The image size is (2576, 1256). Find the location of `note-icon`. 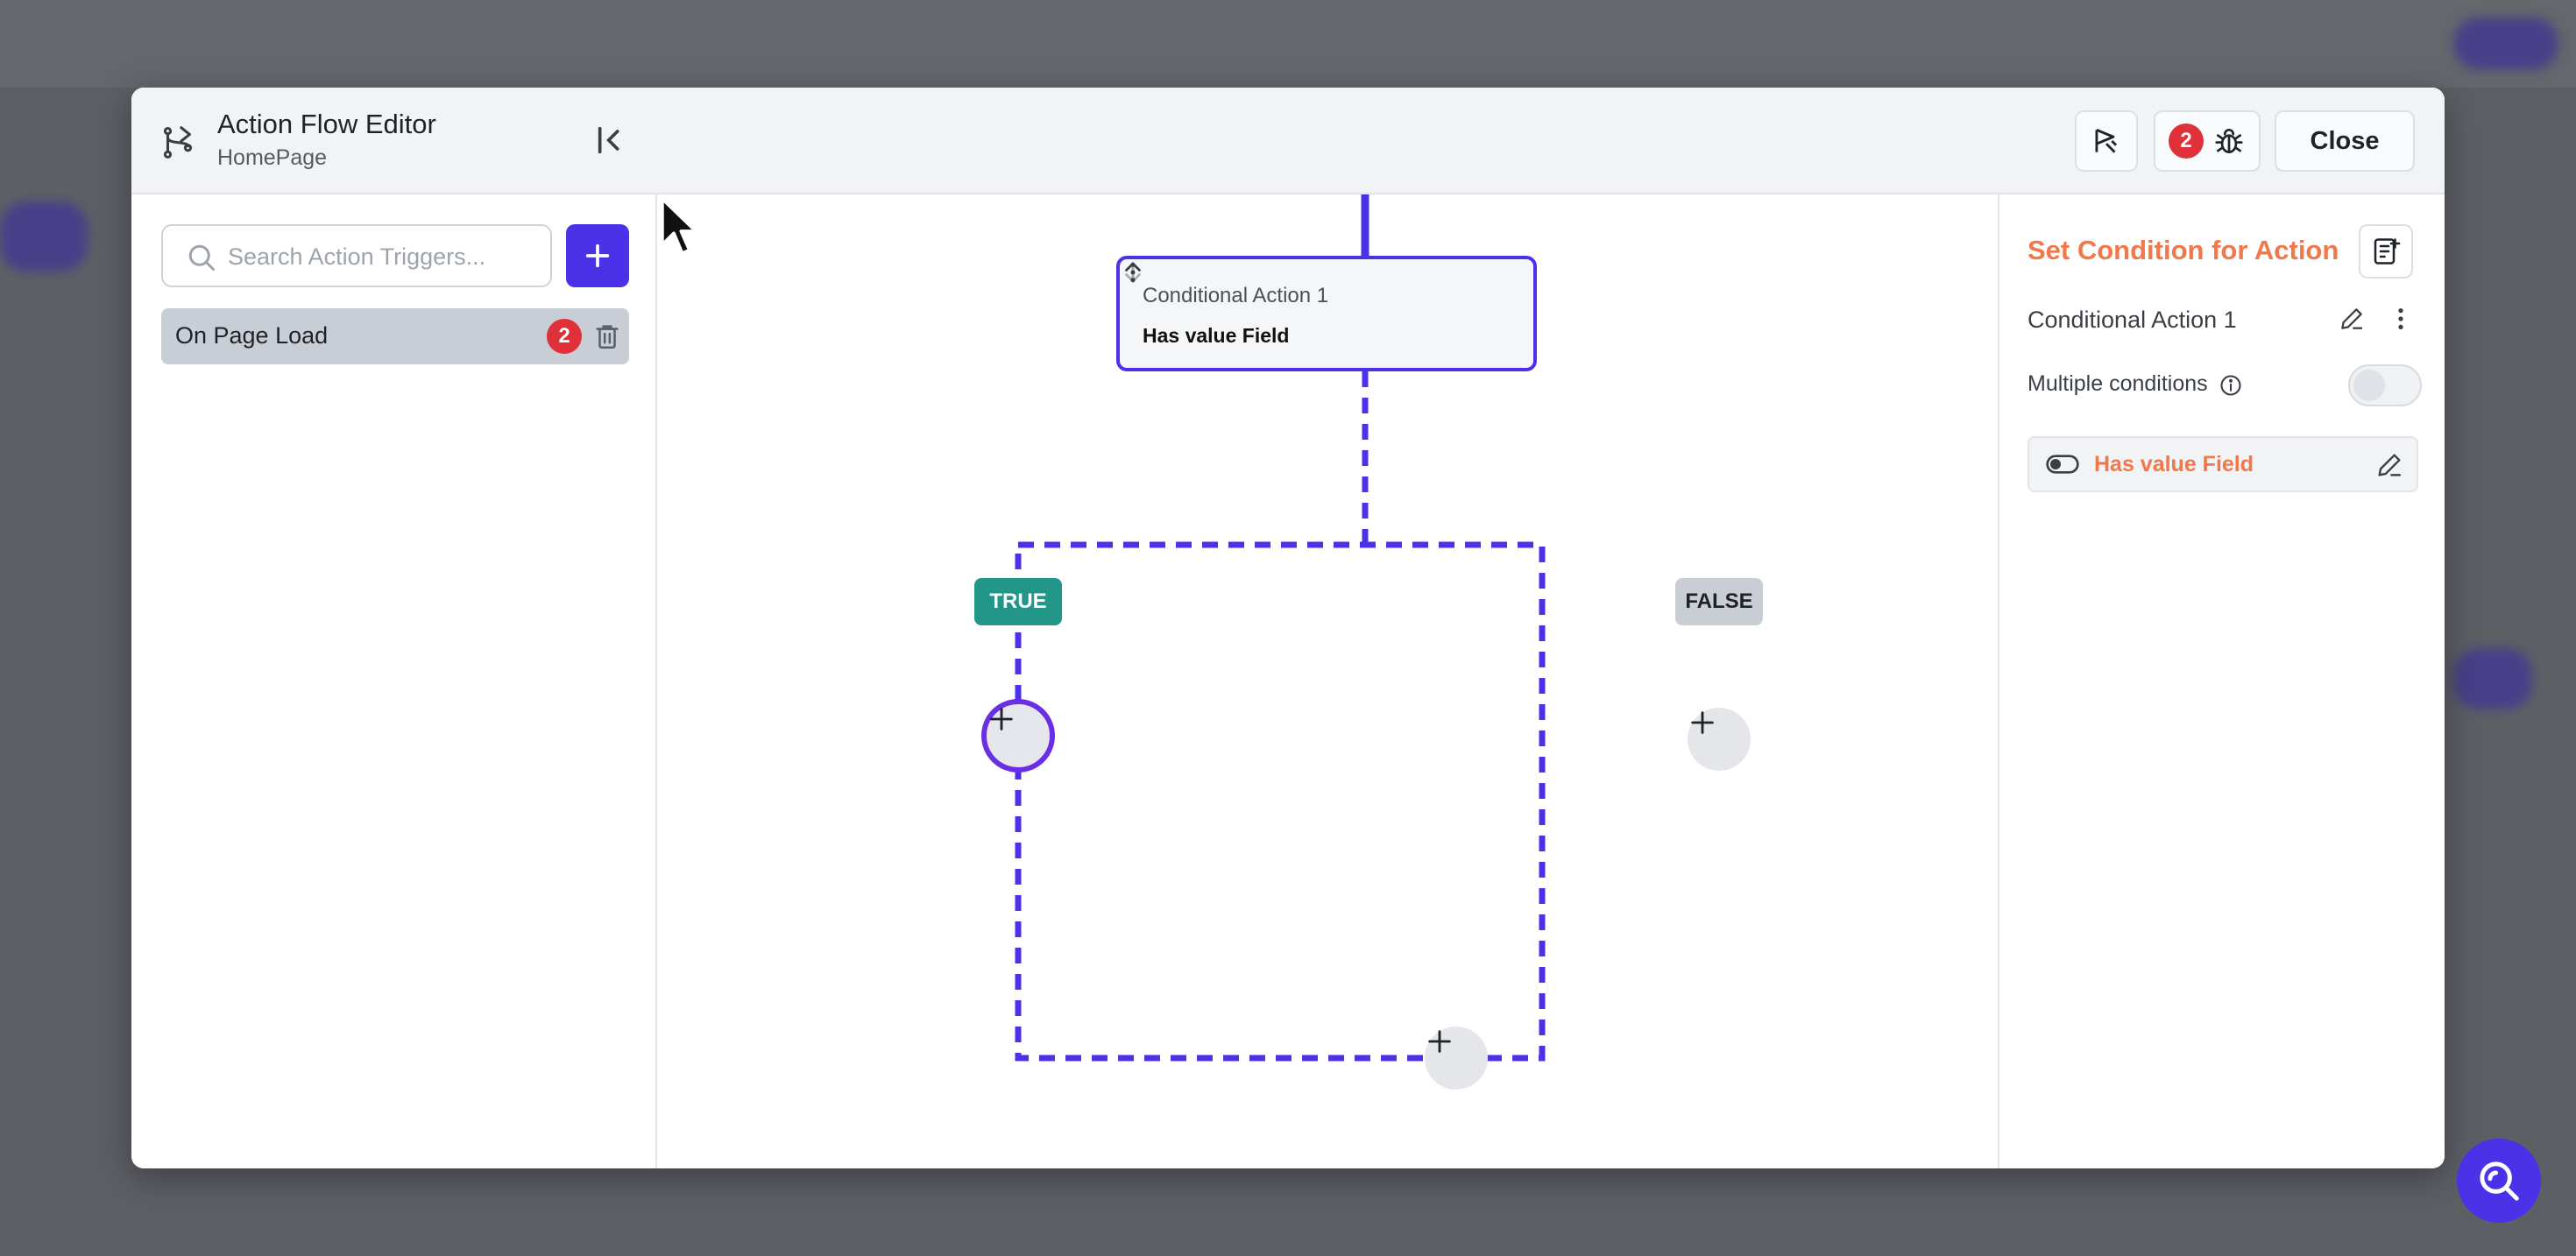

note-icon is located at coordinates (2387, 251).